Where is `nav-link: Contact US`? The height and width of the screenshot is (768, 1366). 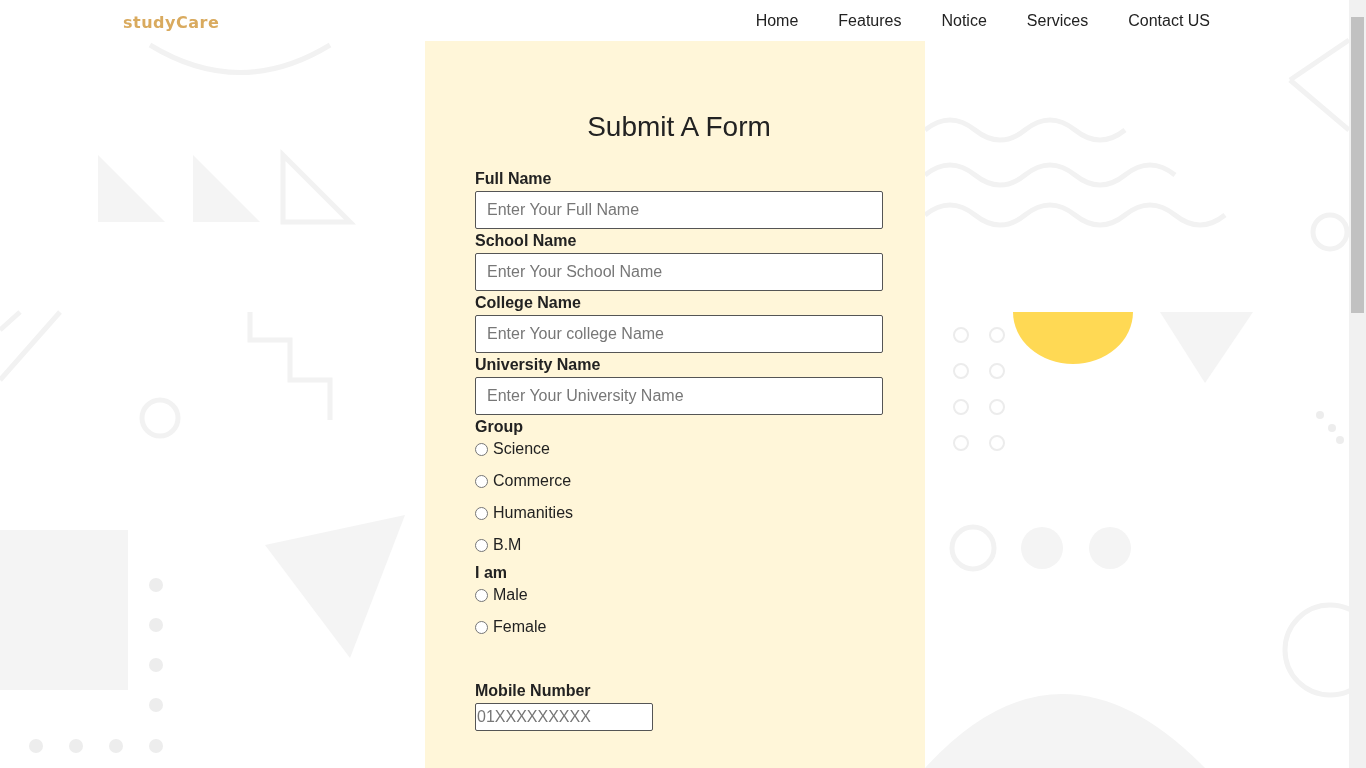 nav-link: Contact US is located at coordinates (1169, 20).